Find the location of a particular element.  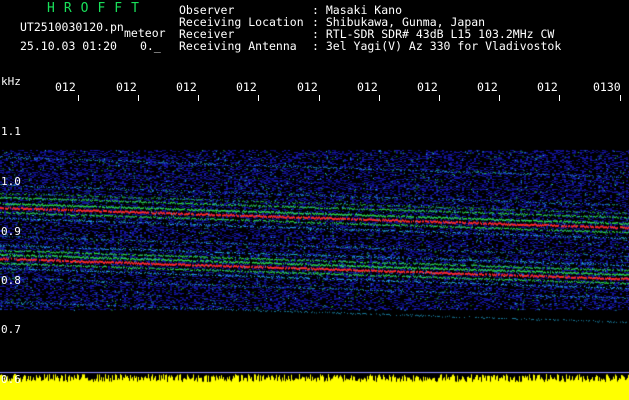

counter: 0._ is located at coordinates (150, 46).